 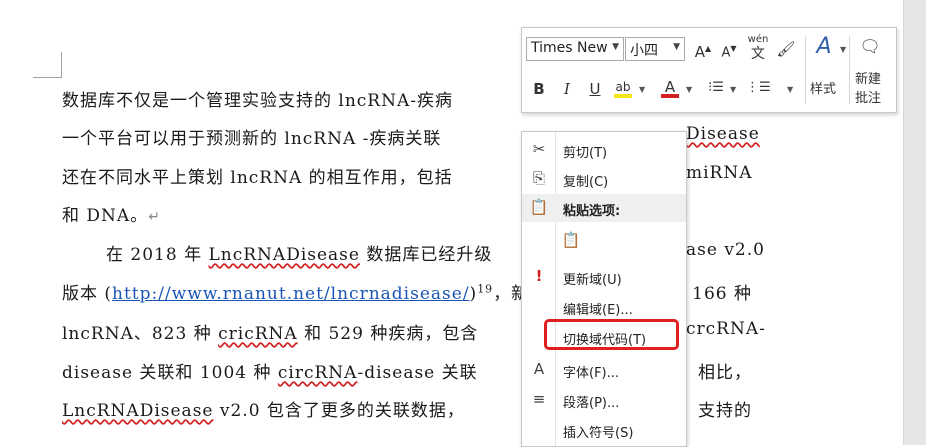 I want to click on styles-button: A, so click(x=824, y=47).